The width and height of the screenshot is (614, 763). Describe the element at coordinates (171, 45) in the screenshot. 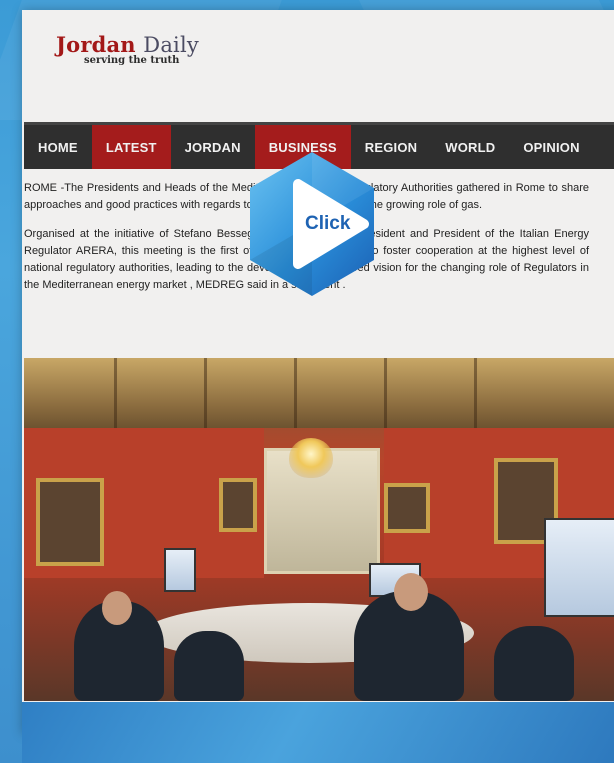

I see `brand-name-rest: Daily` at that location.